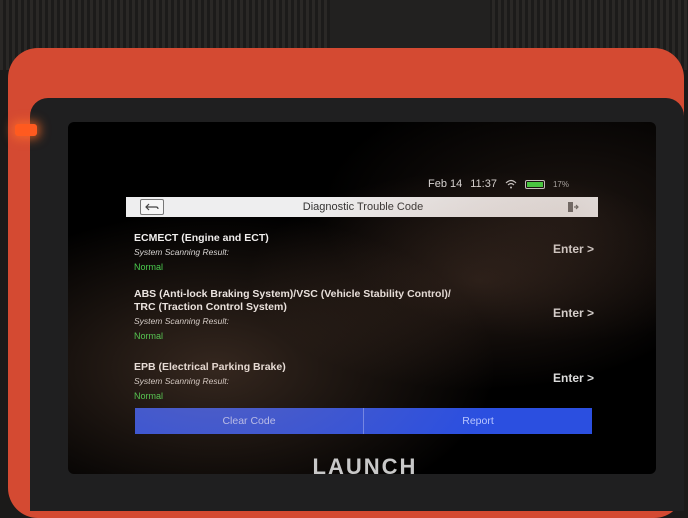 The image size is (688, 518). I want to click on system-name: ECMECT (Engine and ECT), so click(201, 238).